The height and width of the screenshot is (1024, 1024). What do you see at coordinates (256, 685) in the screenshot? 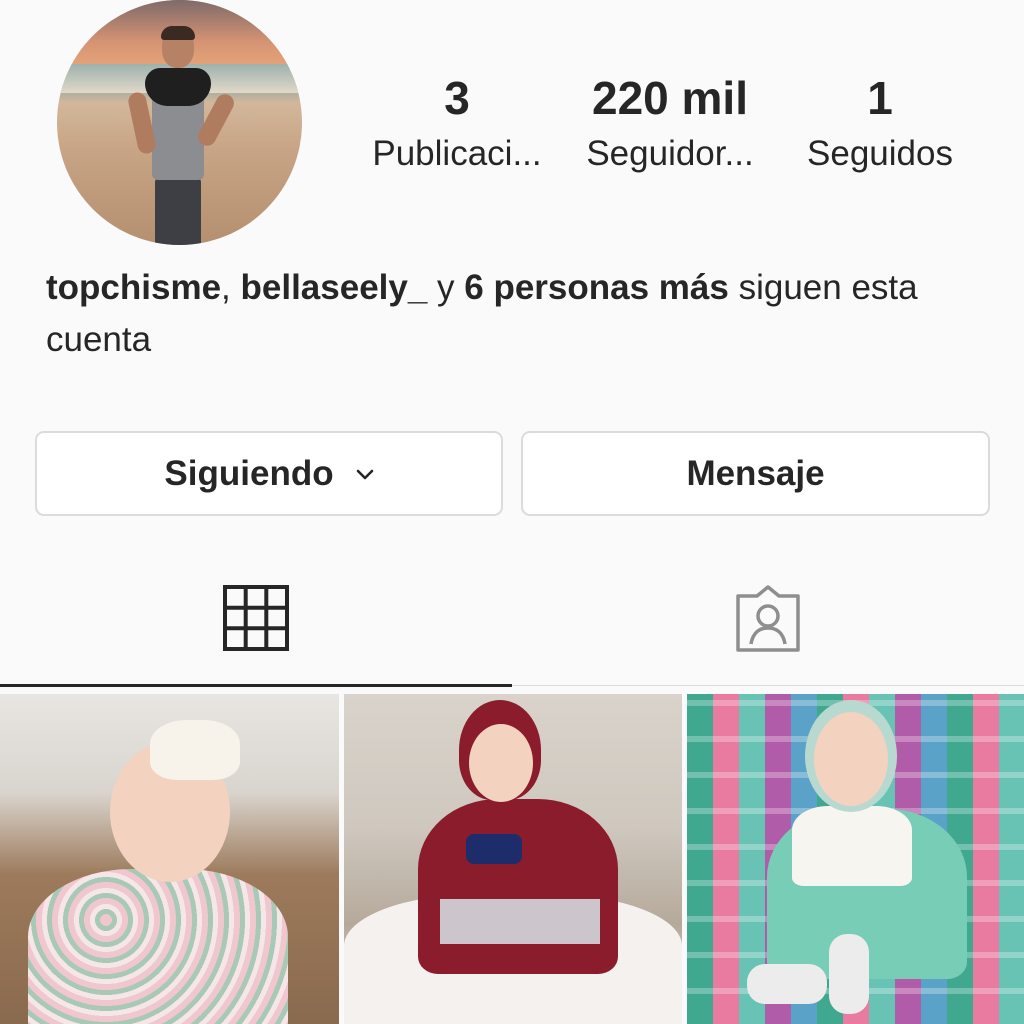
I see `grid-tab-indicator` at bounding box center [256, 685].